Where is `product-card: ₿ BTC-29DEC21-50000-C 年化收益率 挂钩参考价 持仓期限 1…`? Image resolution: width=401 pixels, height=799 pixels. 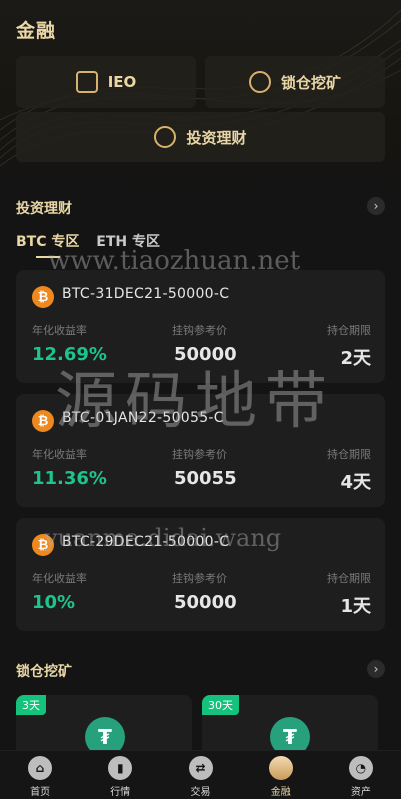 product-card: ₿ BTC-29DEC21-50000-C 年化收益率 挂钩参考价 持仓期限 1… is located at coordinates (200, 574).